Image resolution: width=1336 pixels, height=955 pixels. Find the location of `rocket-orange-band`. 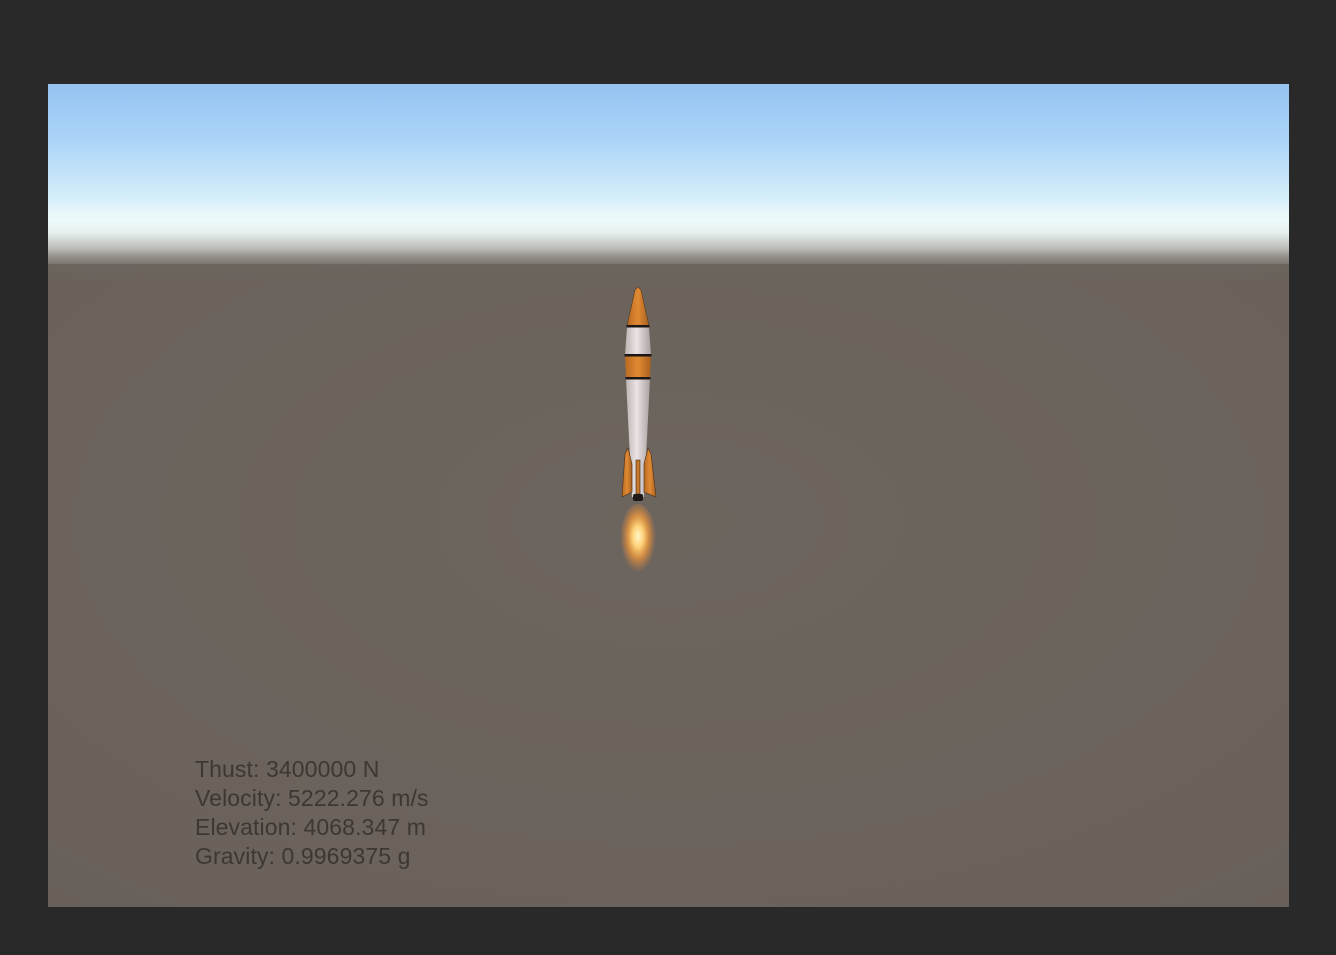

rocket-orange-band is located at coordinates (638, 367).